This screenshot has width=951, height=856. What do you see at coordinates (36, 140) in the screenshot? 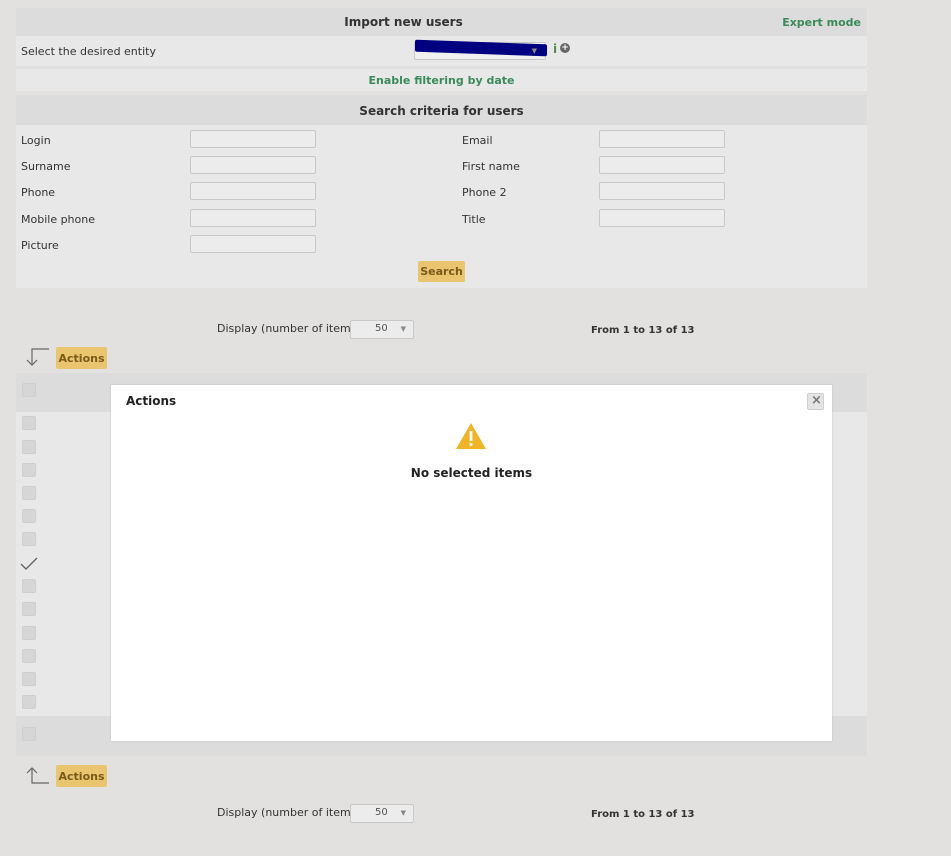
I see `field-label-login: Login` at bounding box center [36, 140].